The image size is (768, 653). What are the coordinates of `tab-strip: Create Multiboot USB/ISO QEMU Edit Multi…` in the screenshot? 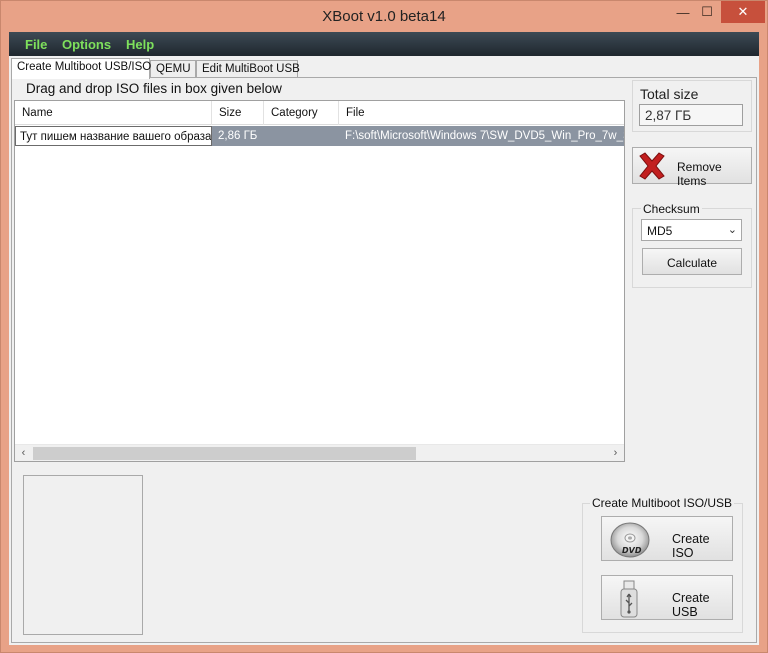 It's located at (384, 68).